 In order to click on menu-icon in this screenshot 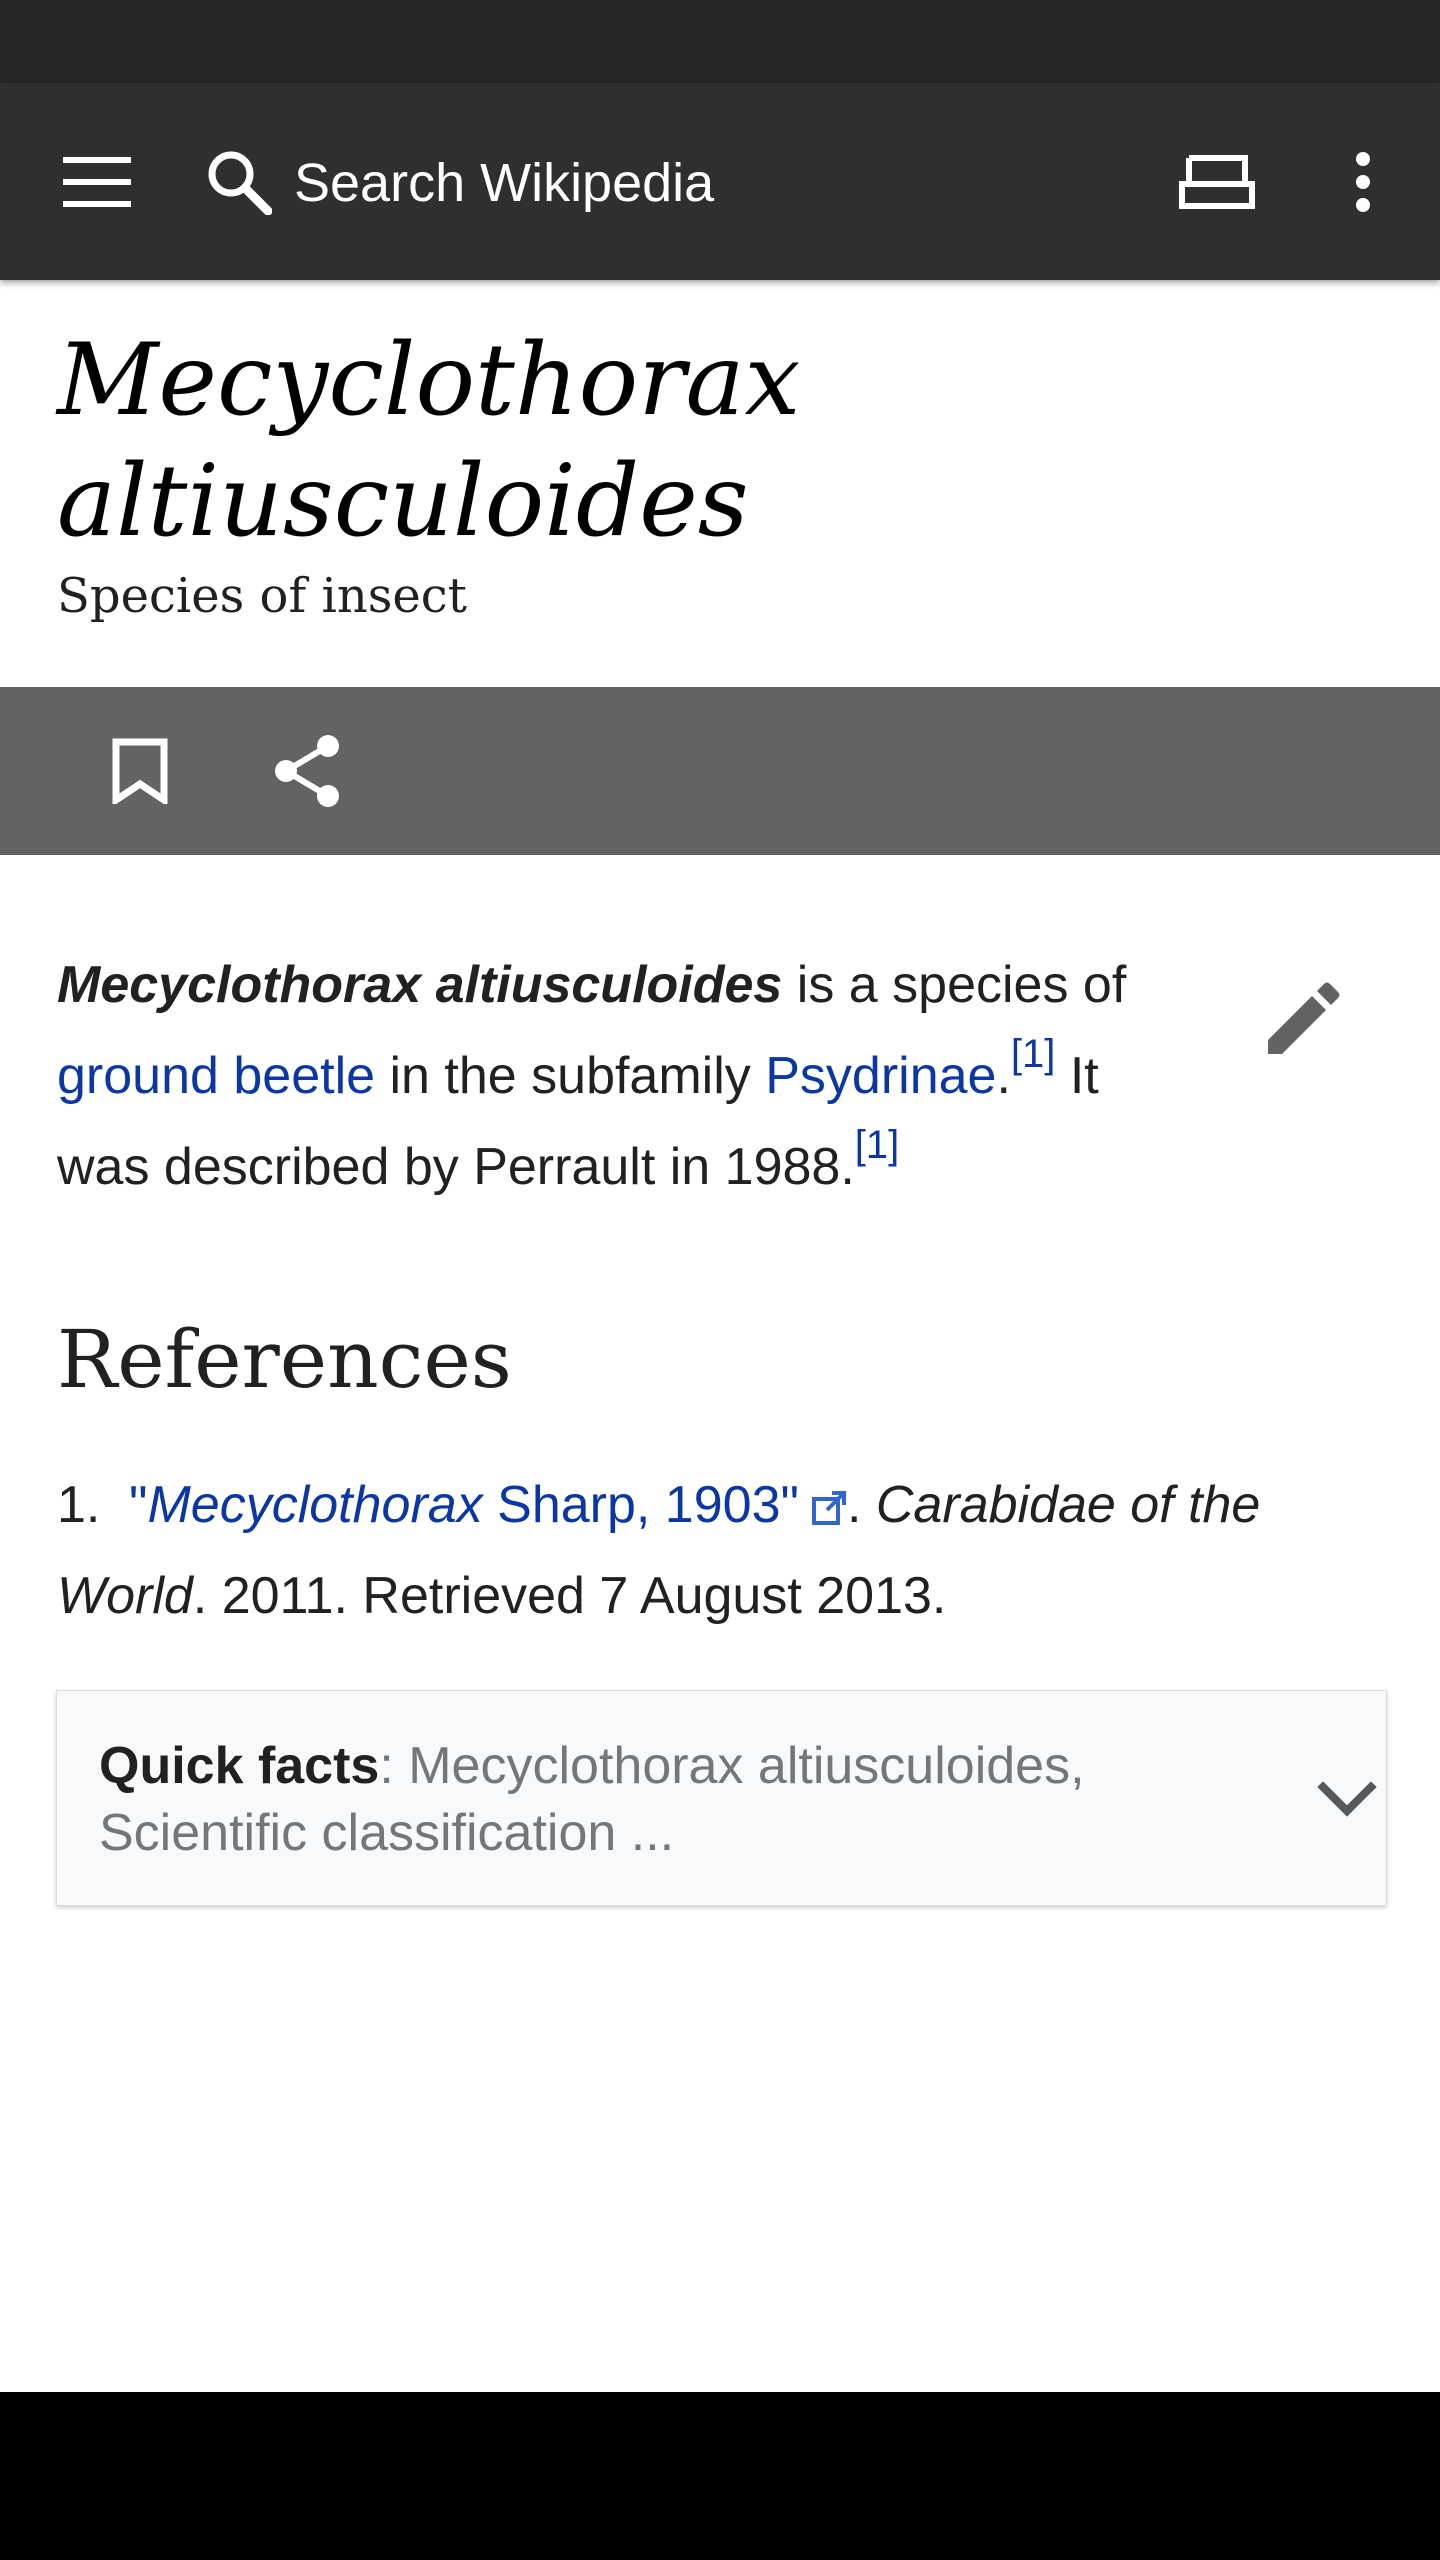, I will do `click(97, 182)`.